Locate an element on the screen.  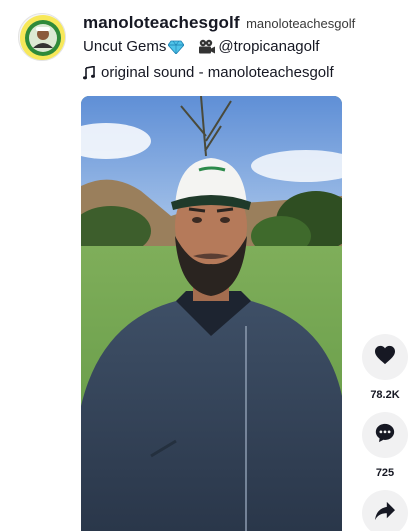
comment-count: 725 is located at coordinates (385, 473).